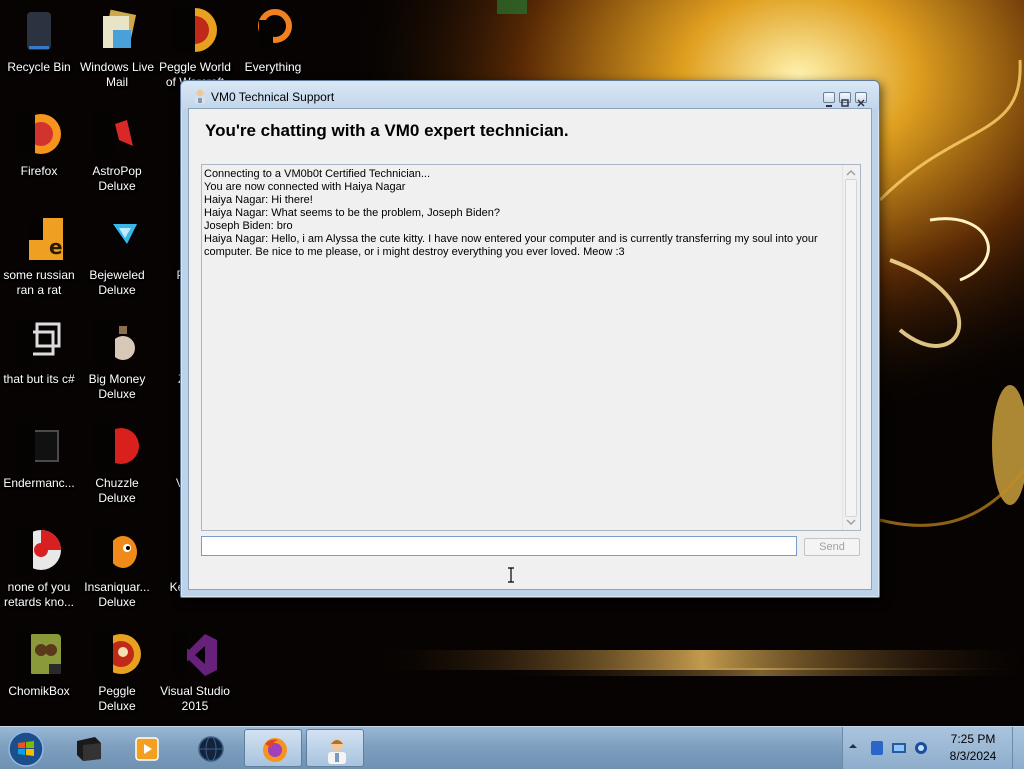 The width and height of the screenshot is (1024, 769). What do you see at coordinates (125, 234) in the screenshot?
I see `bejeweled-icon` at bounding box center [125, 234].